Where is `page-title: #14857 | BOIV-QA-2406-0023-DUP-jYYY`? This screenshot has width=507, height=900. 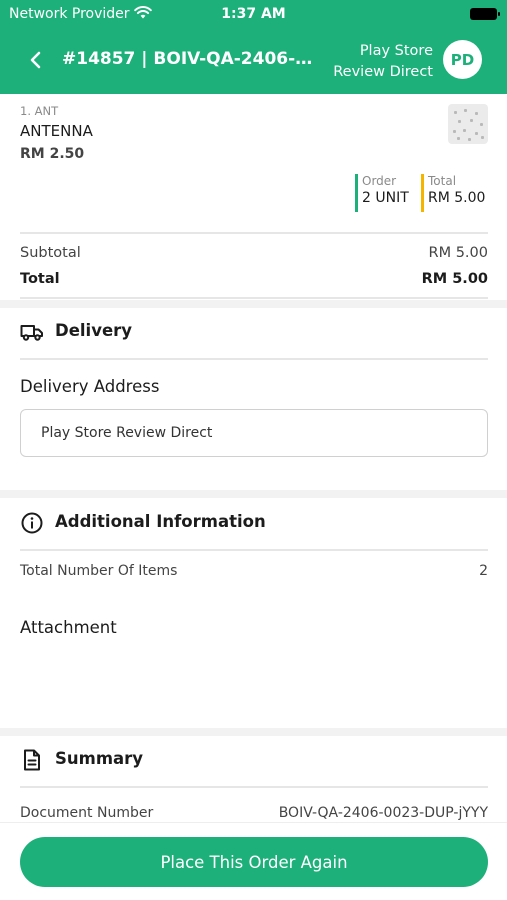
page-title: #14857 | BOIV-QA-2406-0023-DUP-jYYY is located at coordinates (193, 59).